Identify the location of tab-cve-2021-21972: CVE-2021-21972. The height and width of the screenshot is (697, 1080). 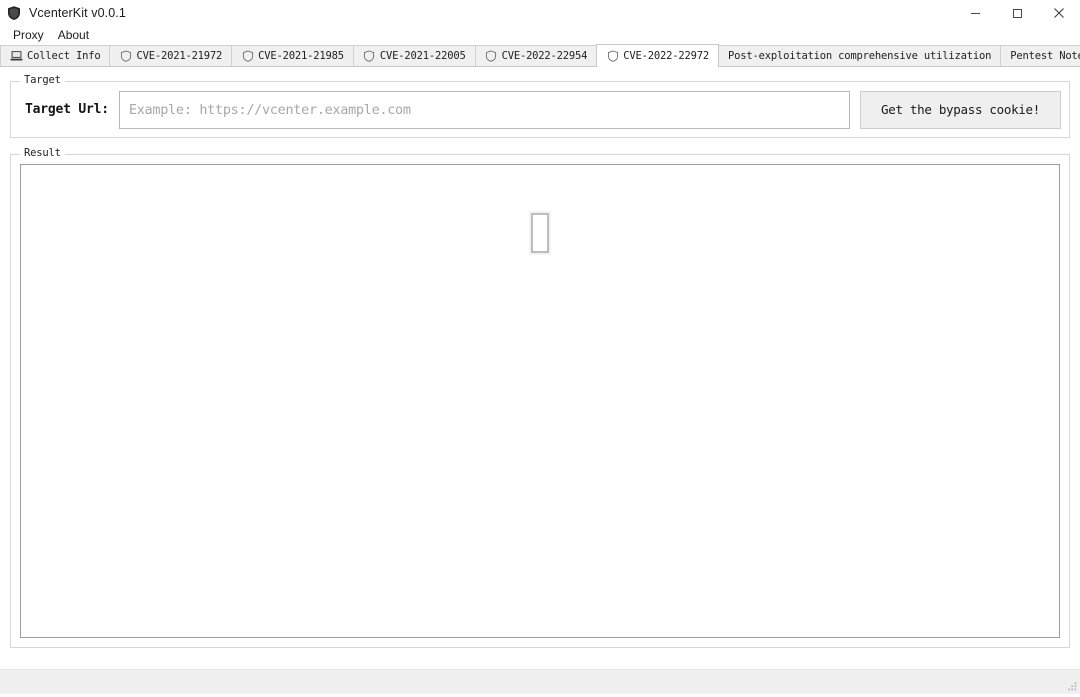
(171, 55).